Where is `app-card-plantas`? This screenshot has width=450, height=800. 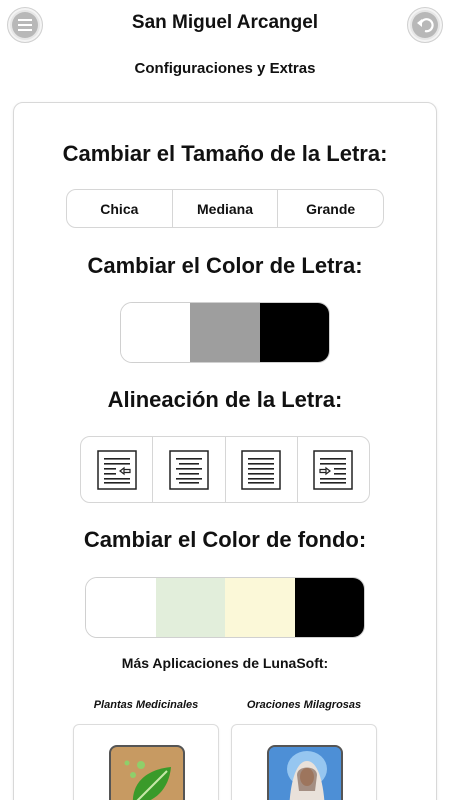
app-card-plantas is located at coordinates (146, 762).